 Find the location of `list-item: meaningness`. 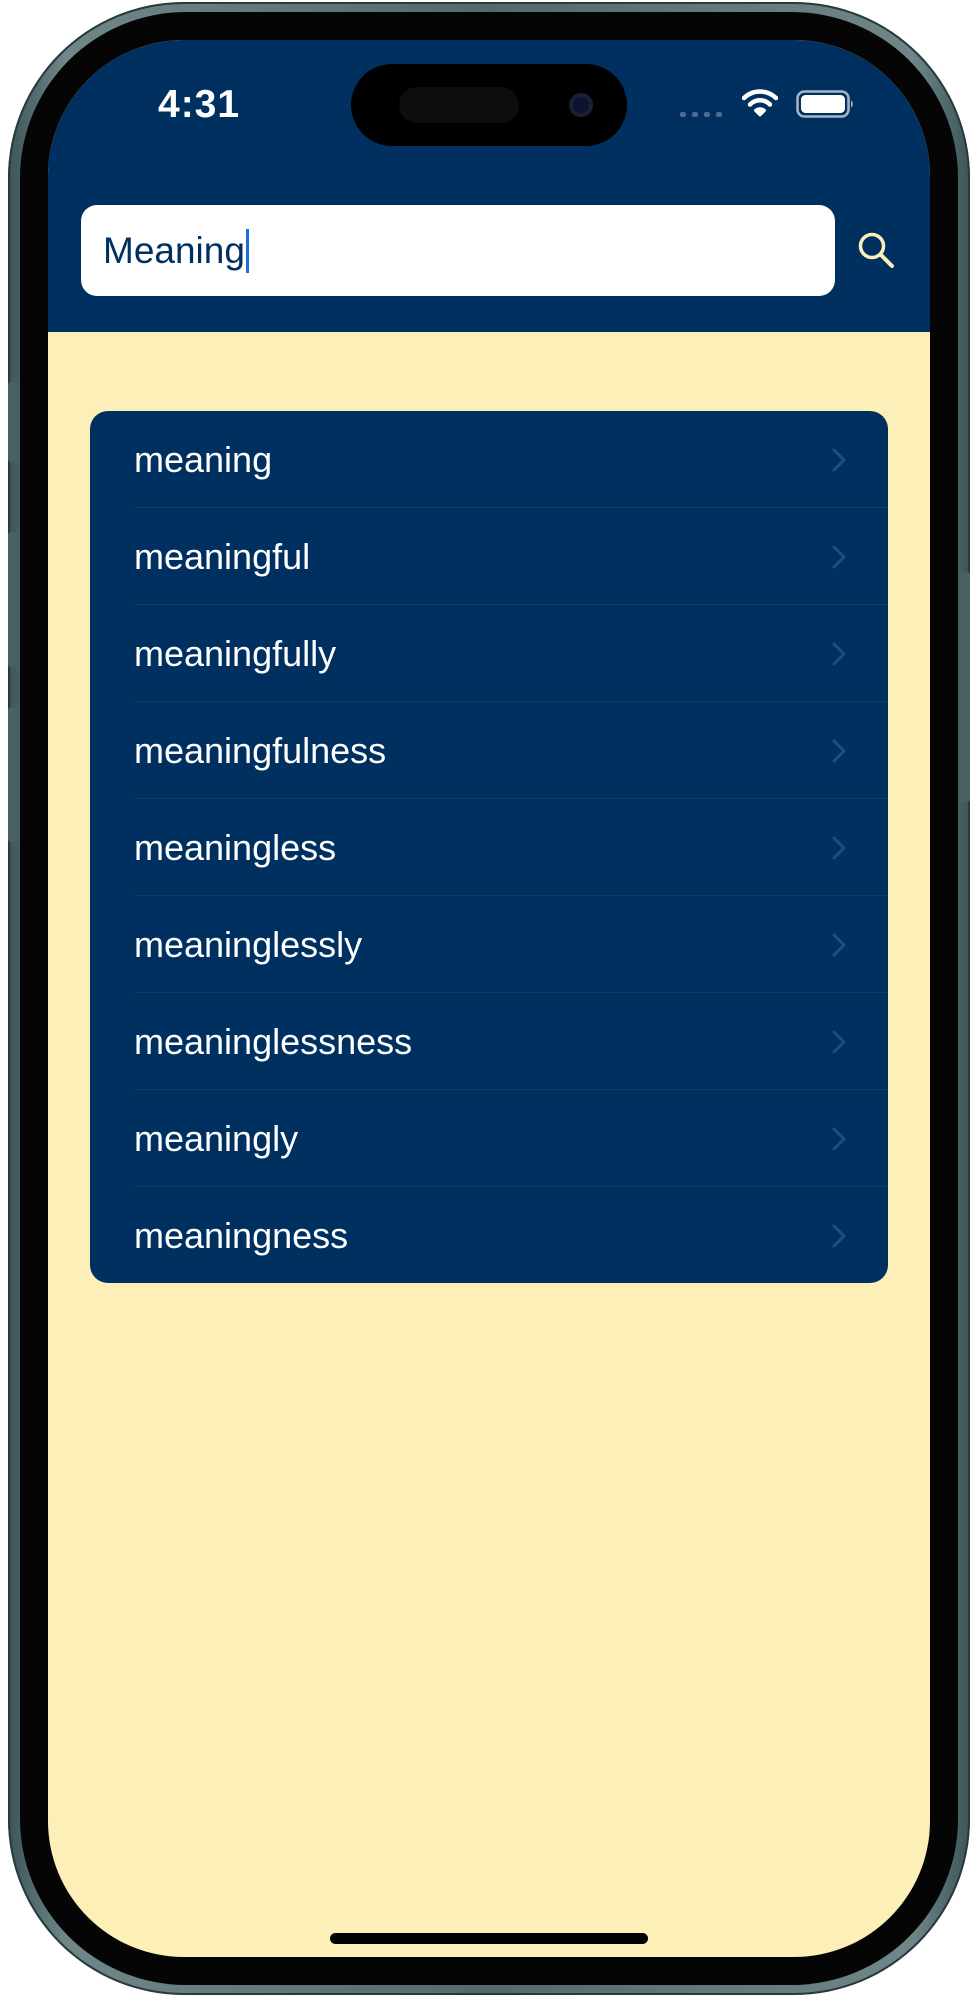

list-item: meaningness is located at coordinates (489, 1235).